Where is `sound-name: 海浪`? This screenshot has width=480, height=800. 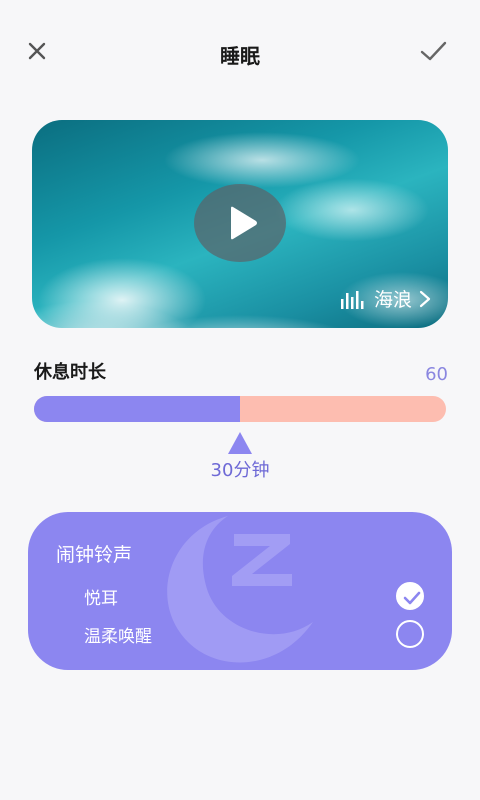
sound-name: 海浪 is located at coordinates (392, 300).